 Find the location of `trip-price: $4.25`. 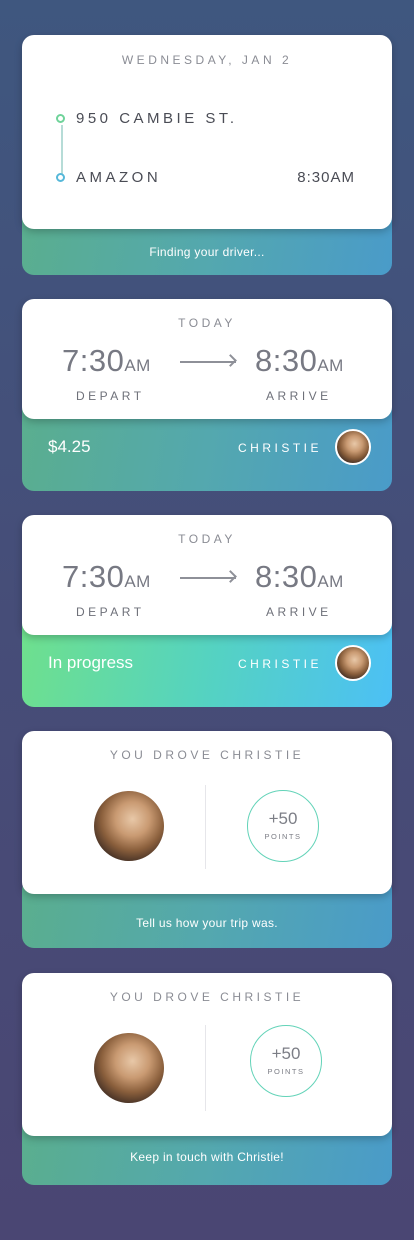

trip-price: $4.25 is located at coordinates (69, 446).